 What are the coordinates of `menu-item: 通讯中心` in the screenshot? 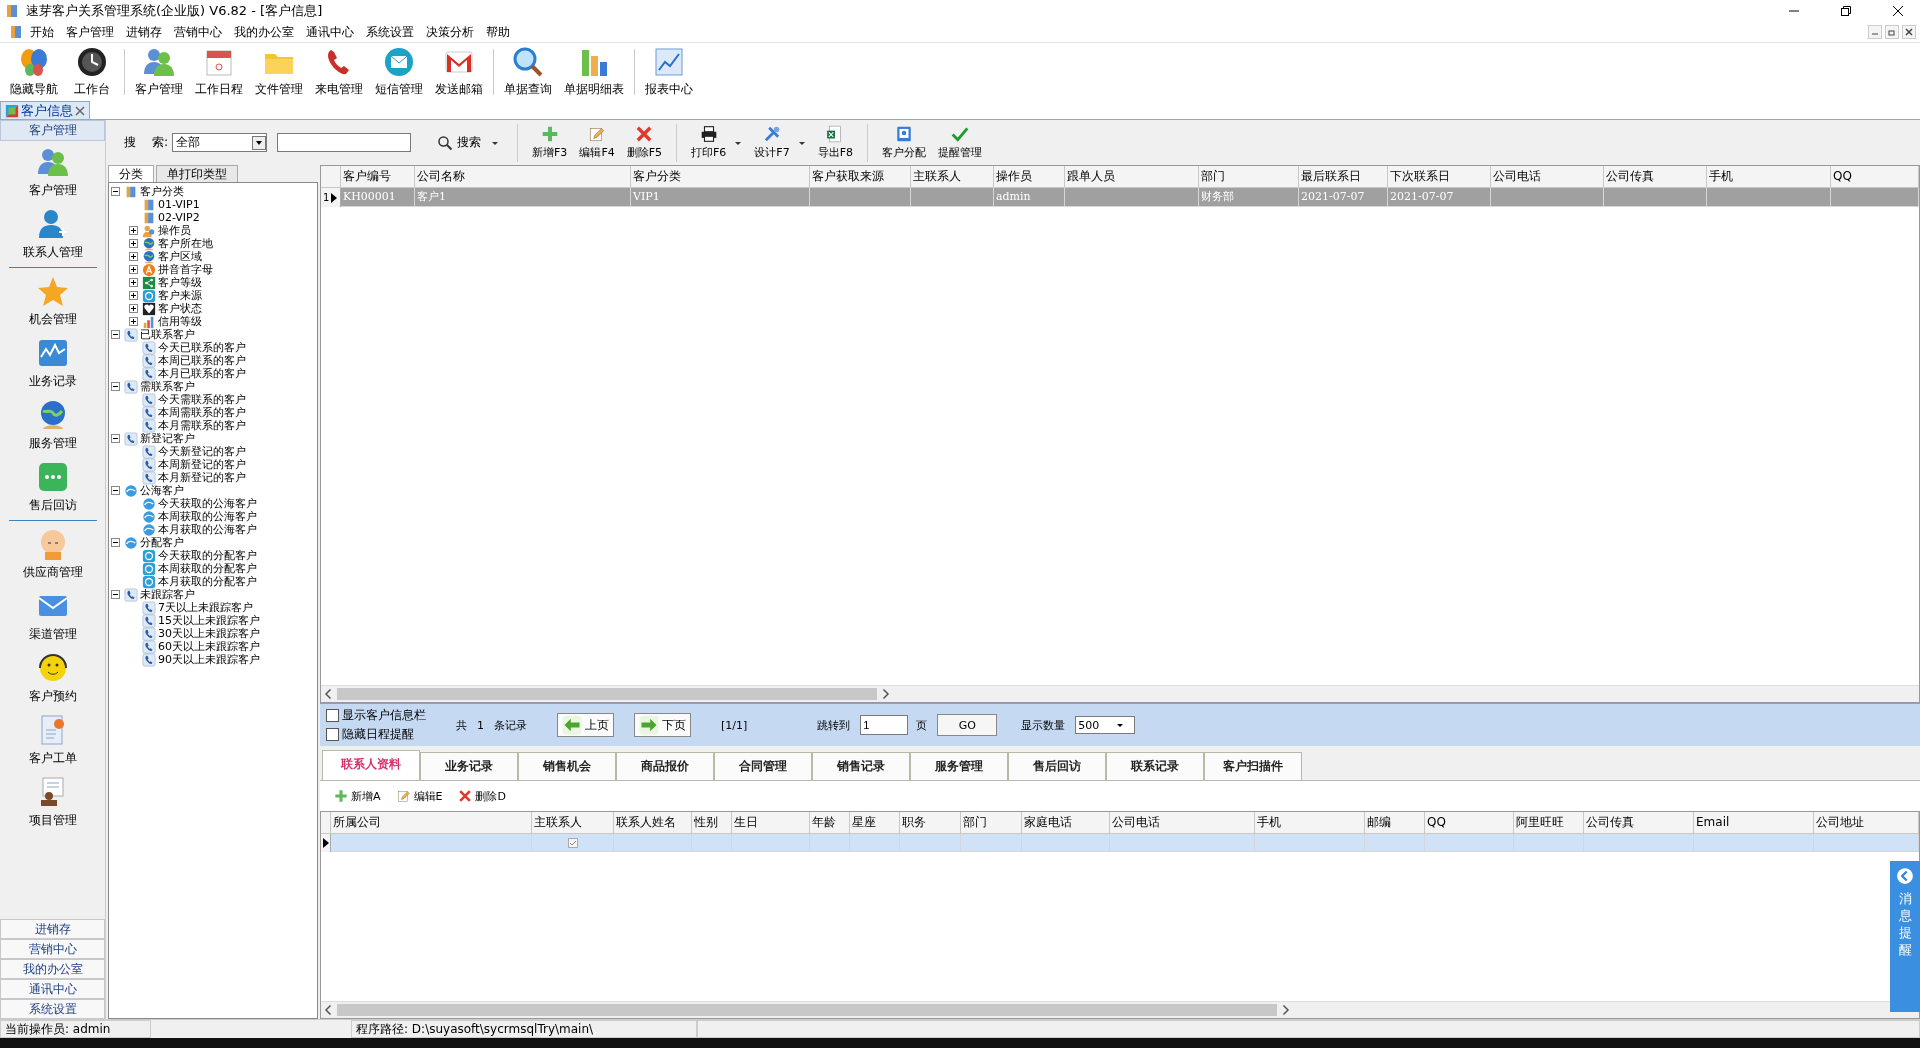 It's located at (330, 32).